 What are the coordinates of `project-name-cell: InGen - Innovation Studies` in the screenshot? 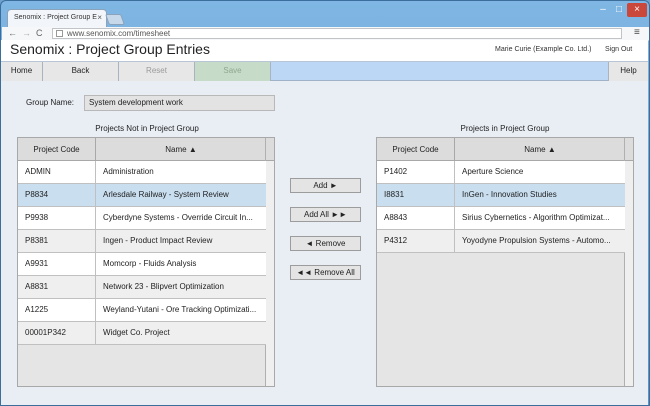 It's located at (509, 194).